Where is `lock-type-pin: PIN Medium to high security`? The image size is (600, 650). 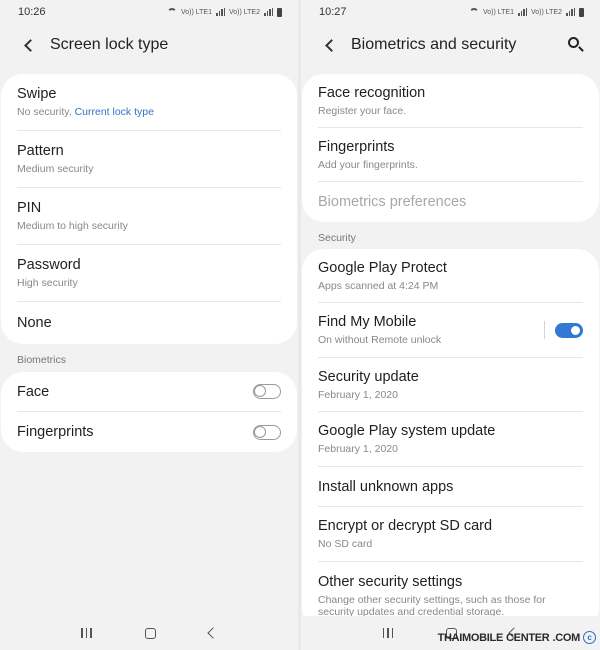 lock-type-pin: PIN Medium to high security is located at coordinates (149, 216).